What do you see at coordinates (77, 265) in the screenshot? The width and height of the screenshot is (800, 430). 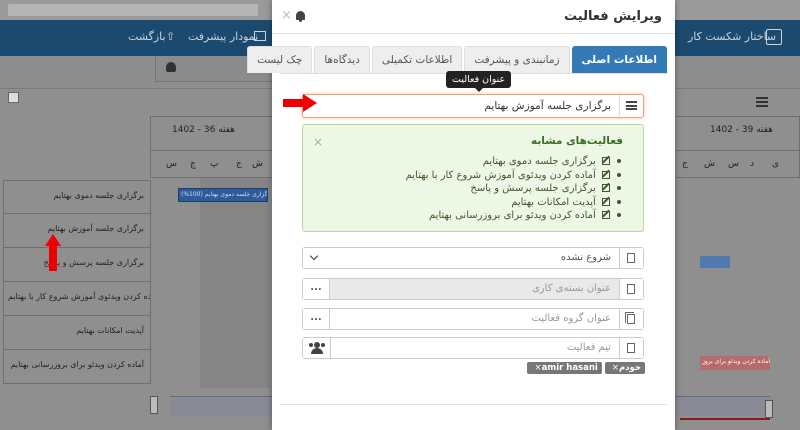 I see `task-row: برگزاری جلسه پرسش و پاسخ` at bounding box center [77, 265].